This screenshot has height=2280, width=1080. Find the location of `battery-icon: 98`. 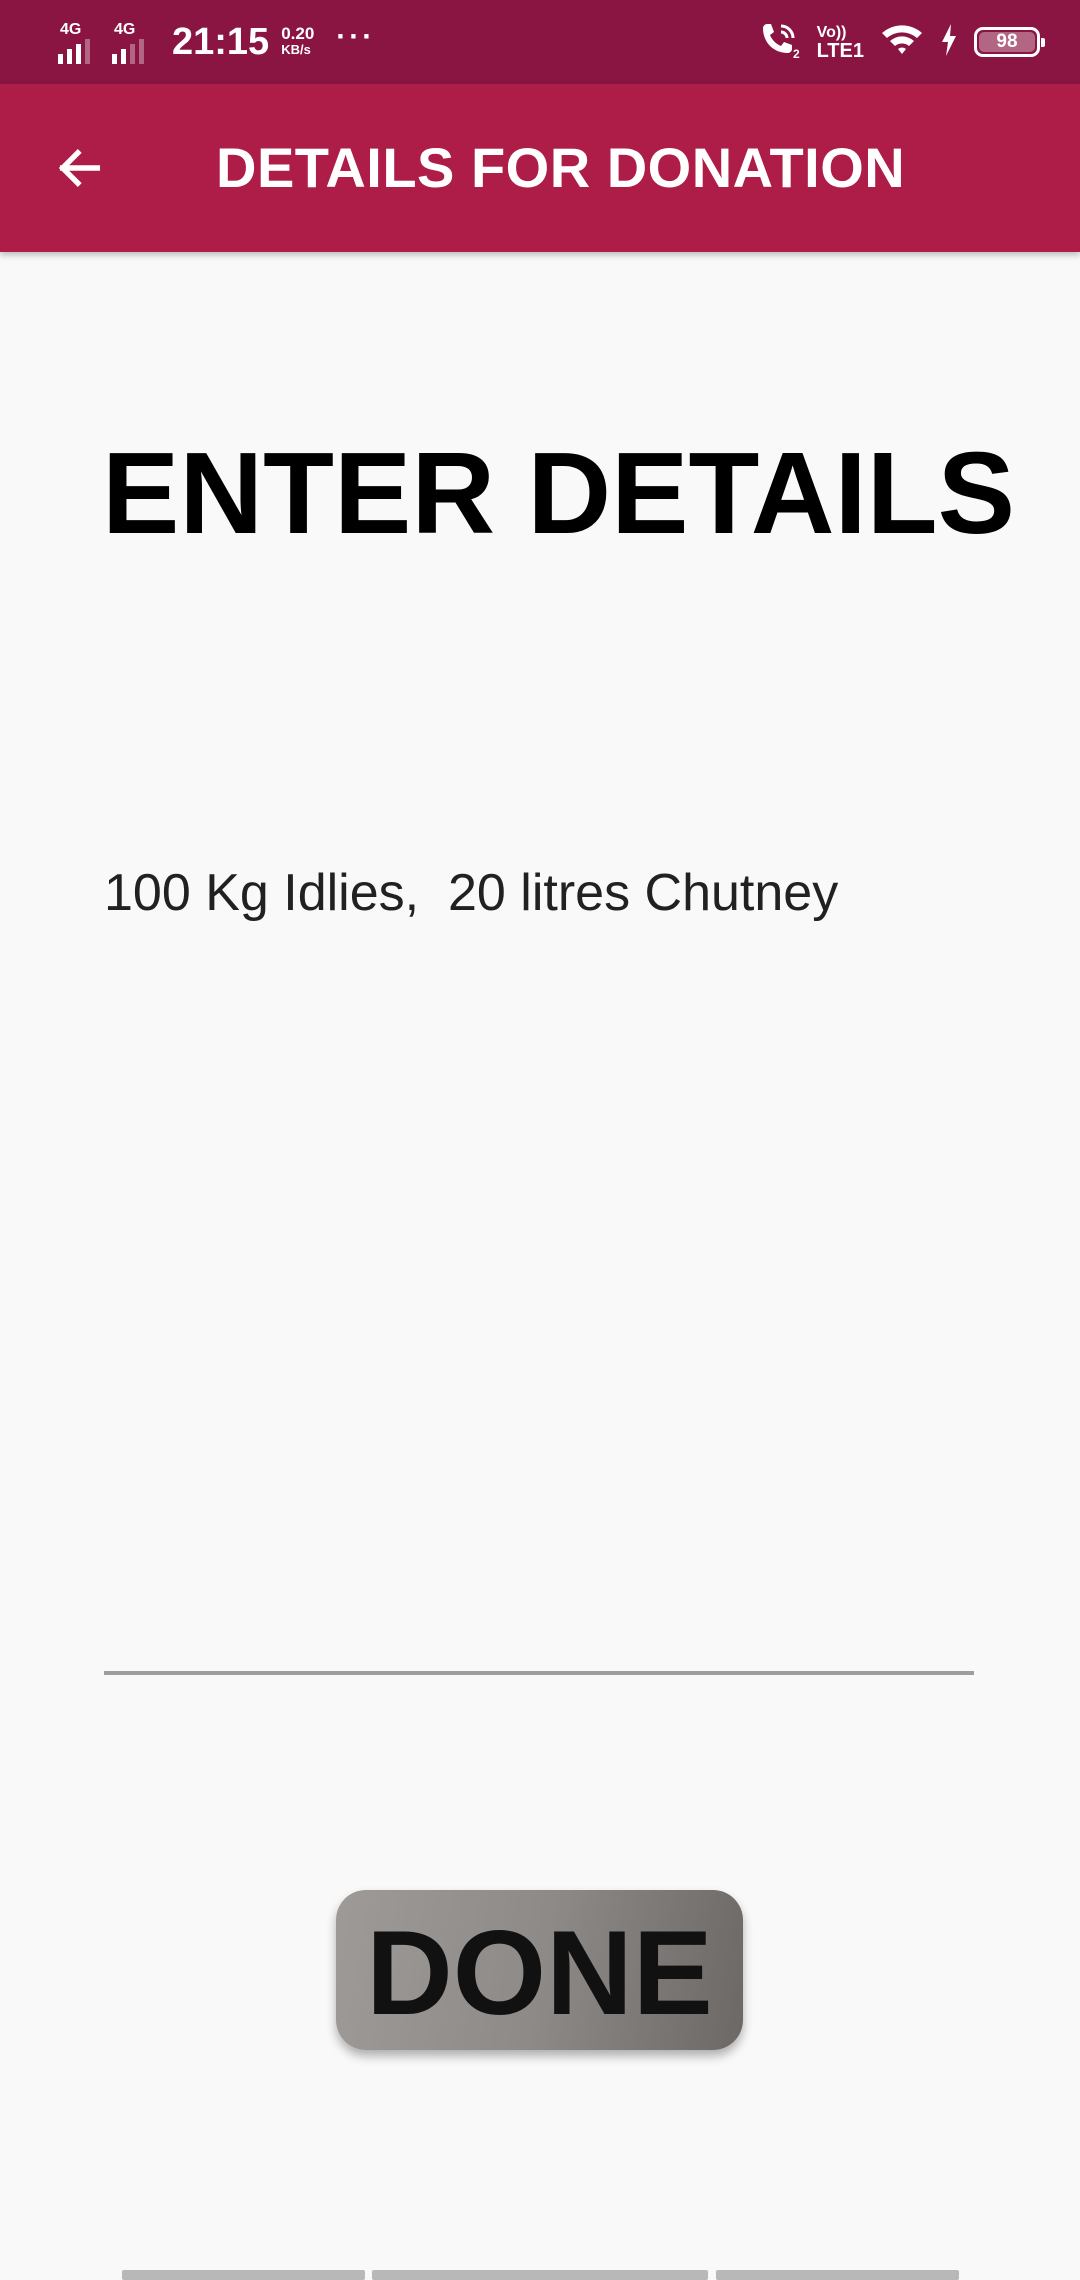

battery-icon: 98 is located at coordinates (1009, 42).